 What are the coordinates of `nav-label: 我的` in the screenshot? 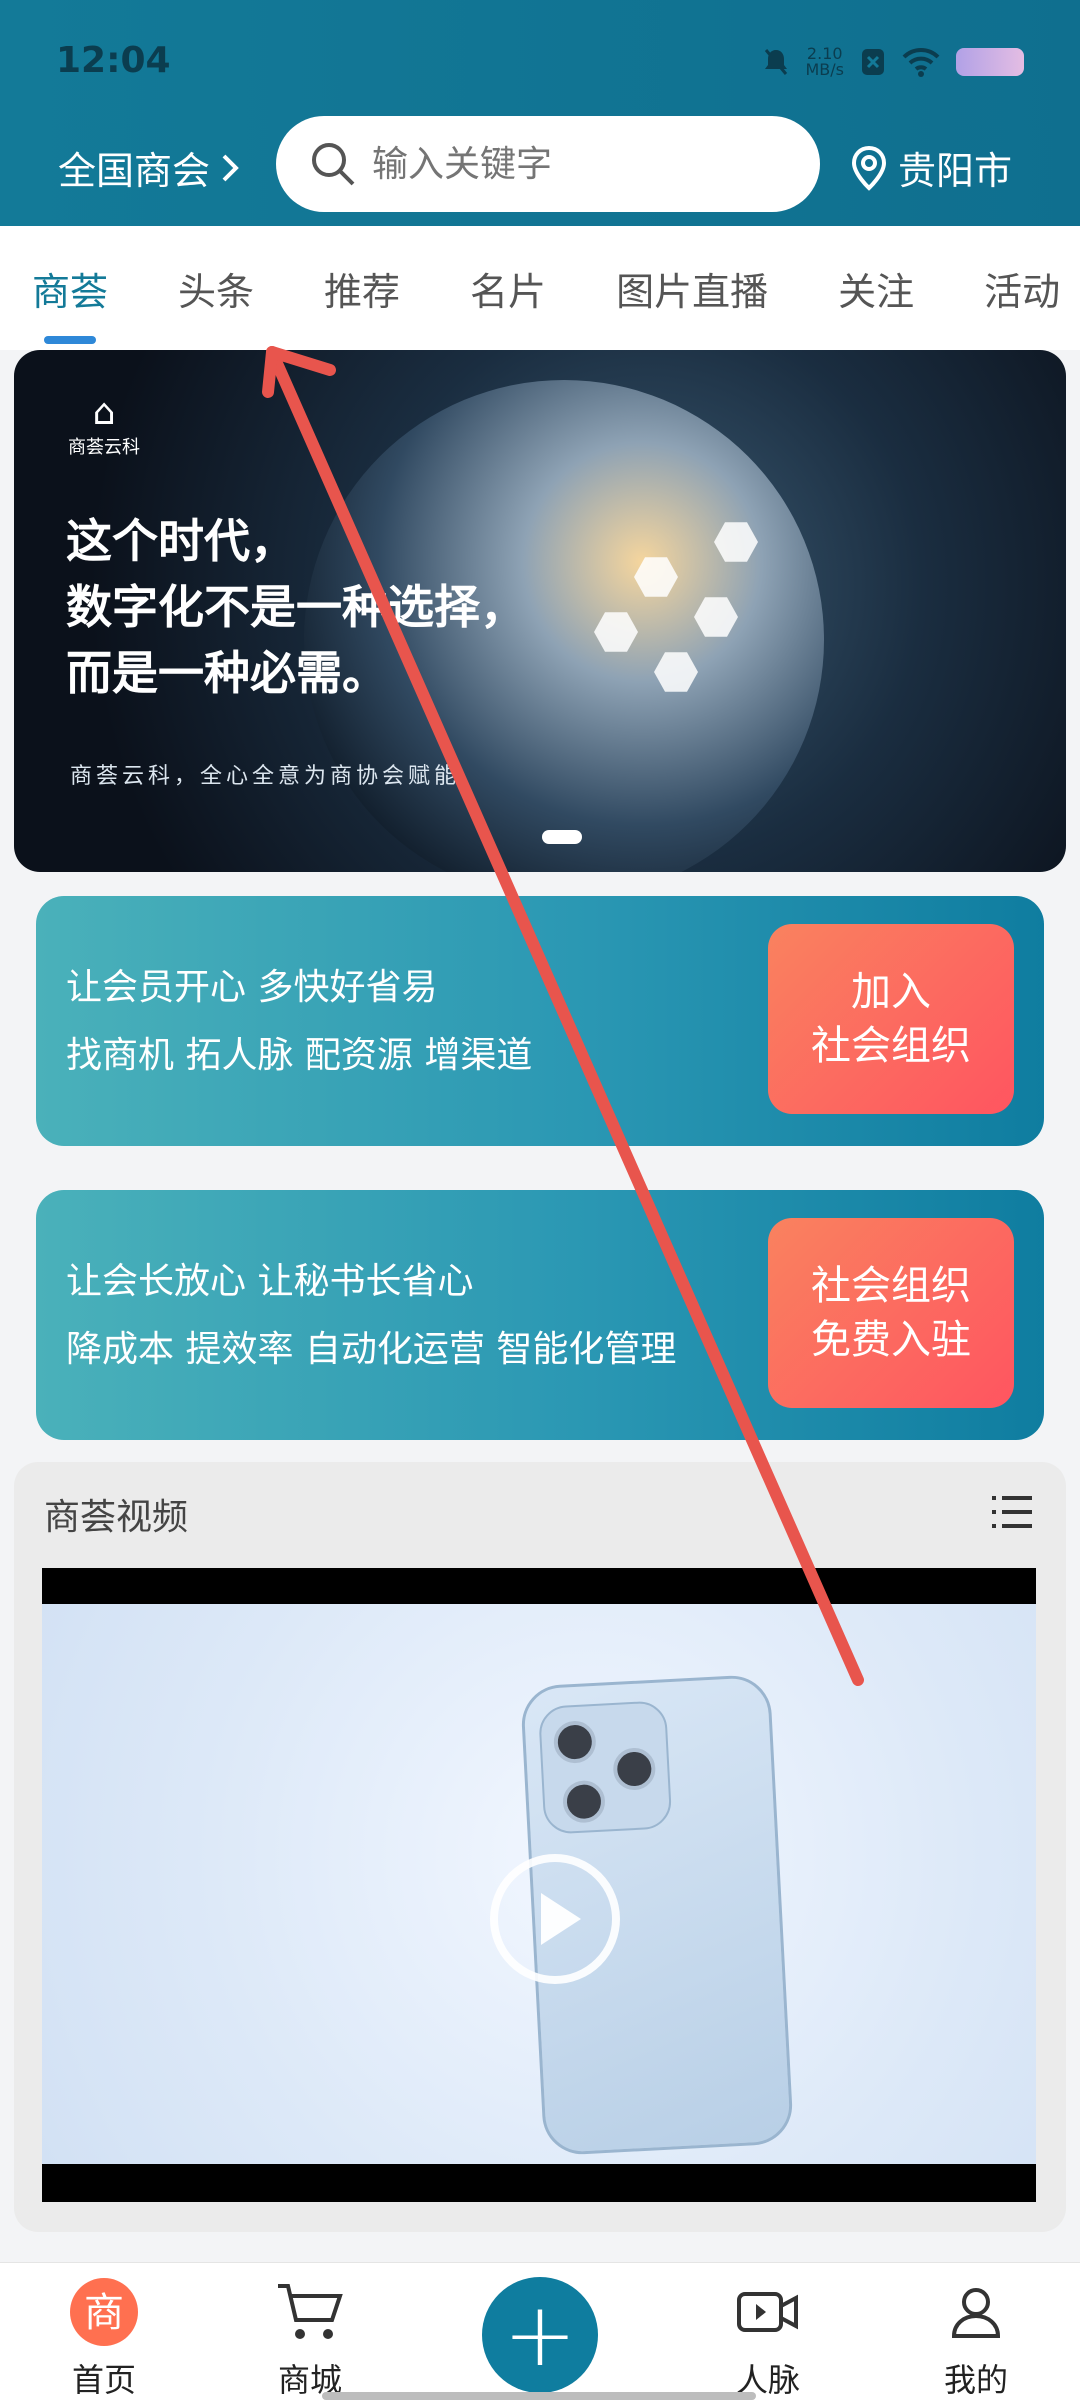 It's located at (975, 2380).